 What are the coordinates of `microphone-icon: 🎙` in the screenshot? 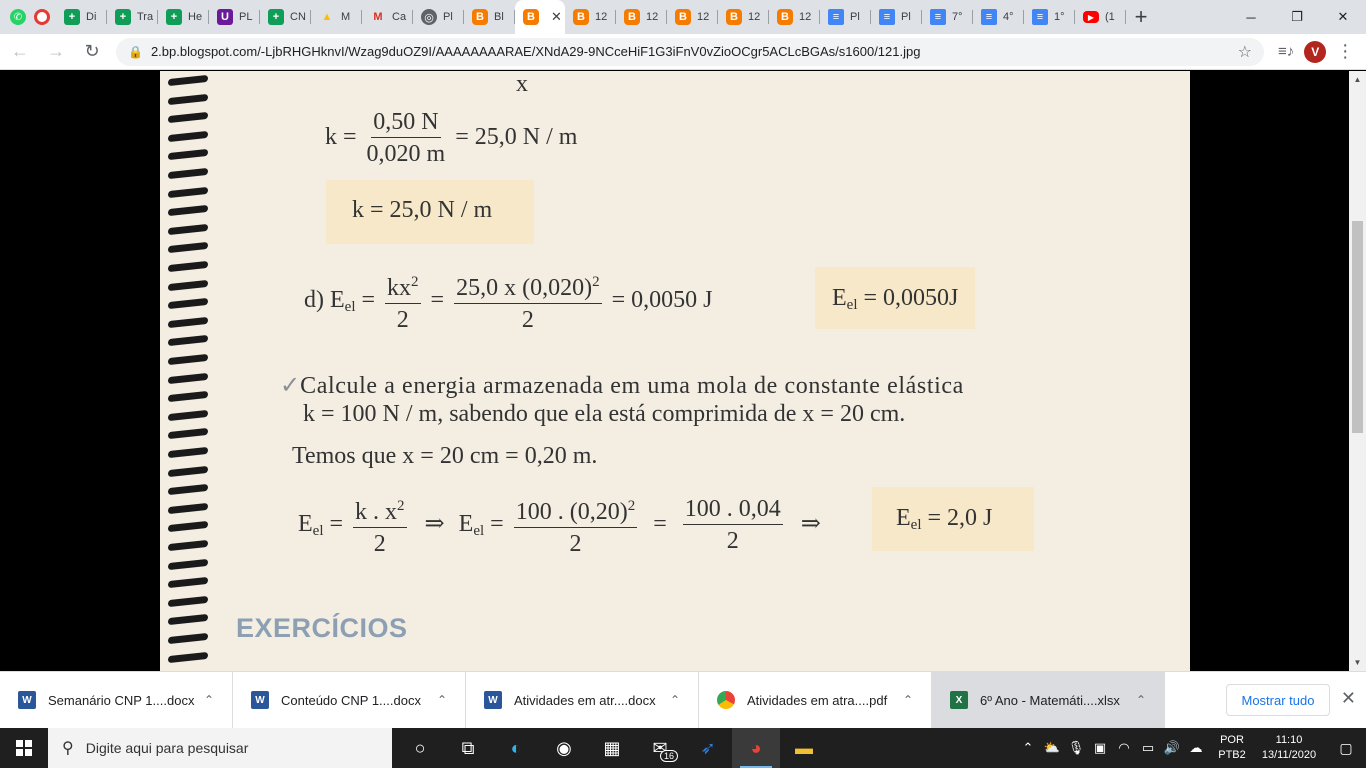 It's located at (1076, 748).